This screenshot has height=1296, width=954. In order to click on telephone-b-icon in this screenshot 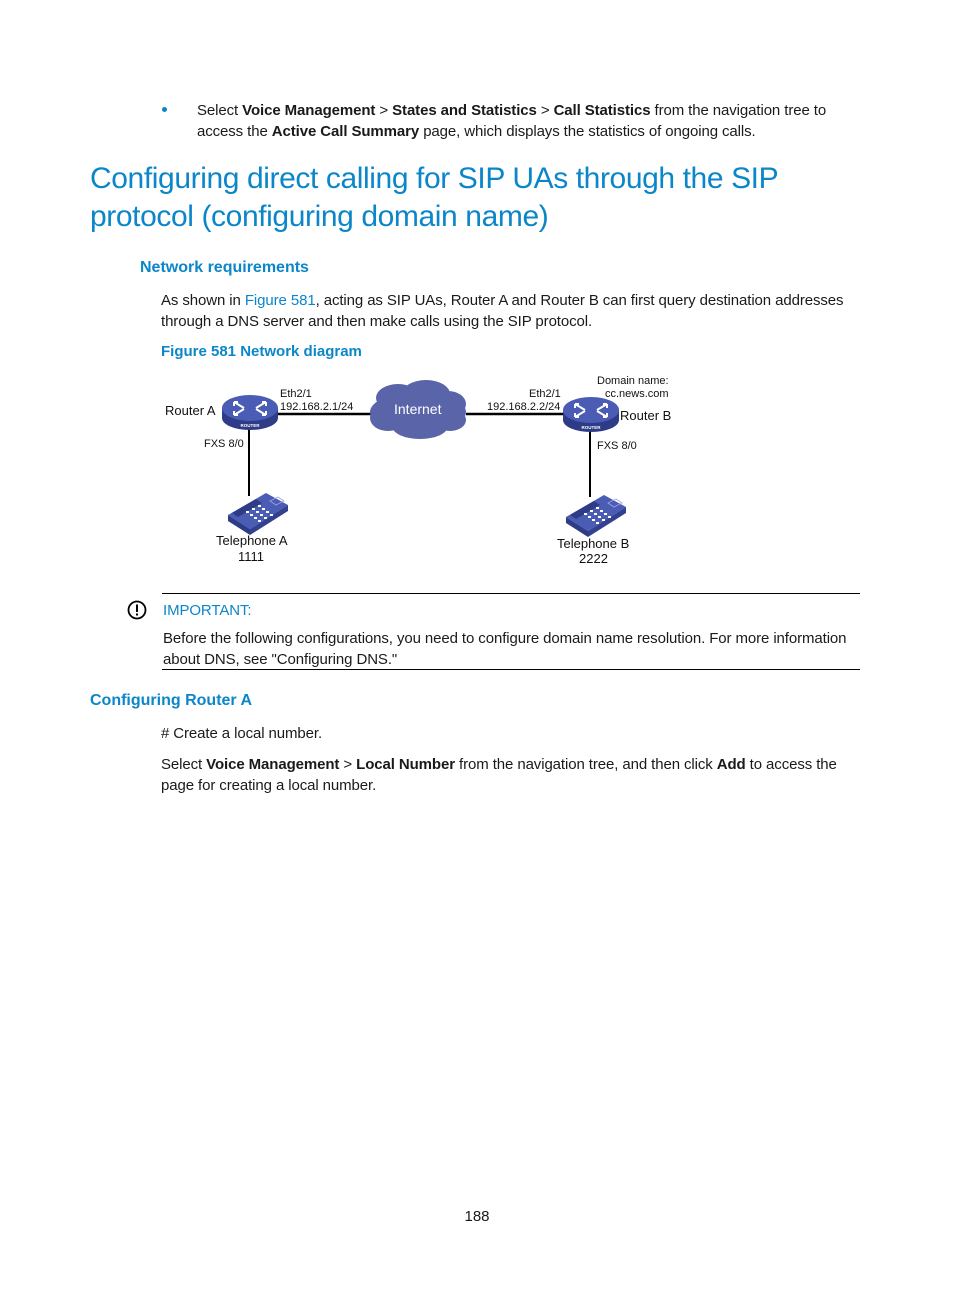, I will do `click(596, 516)`.